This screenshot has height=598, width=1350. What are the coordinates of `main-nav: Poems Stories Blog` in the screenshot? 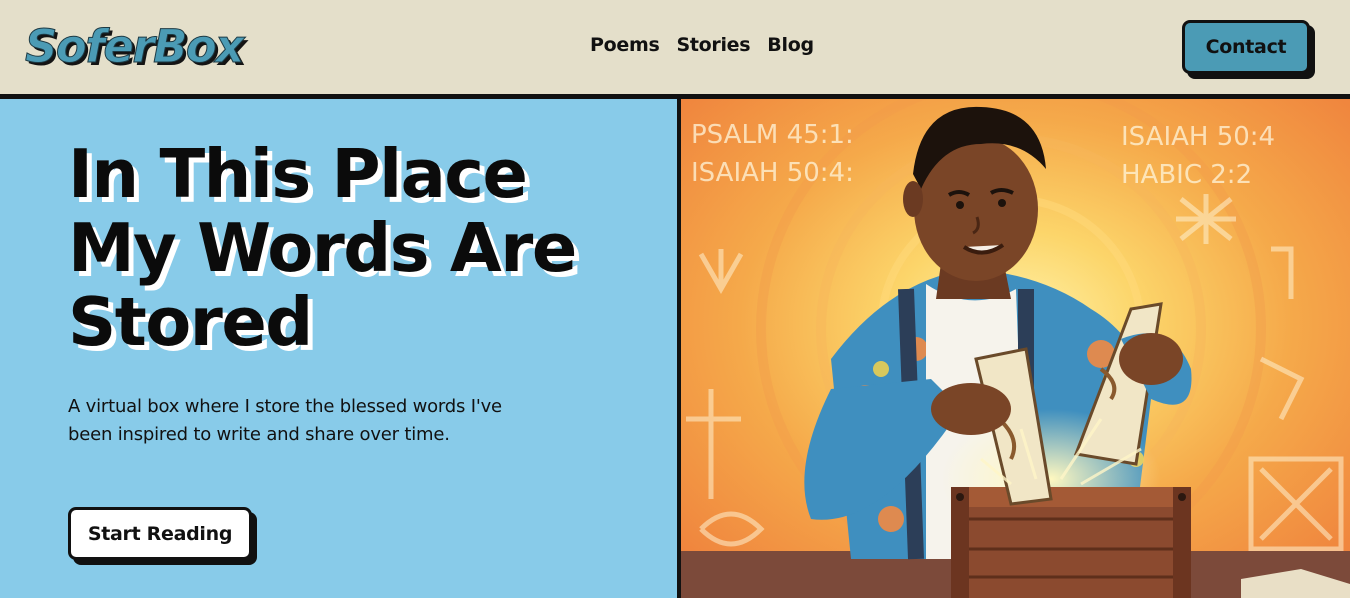 It's located at (702, 45).